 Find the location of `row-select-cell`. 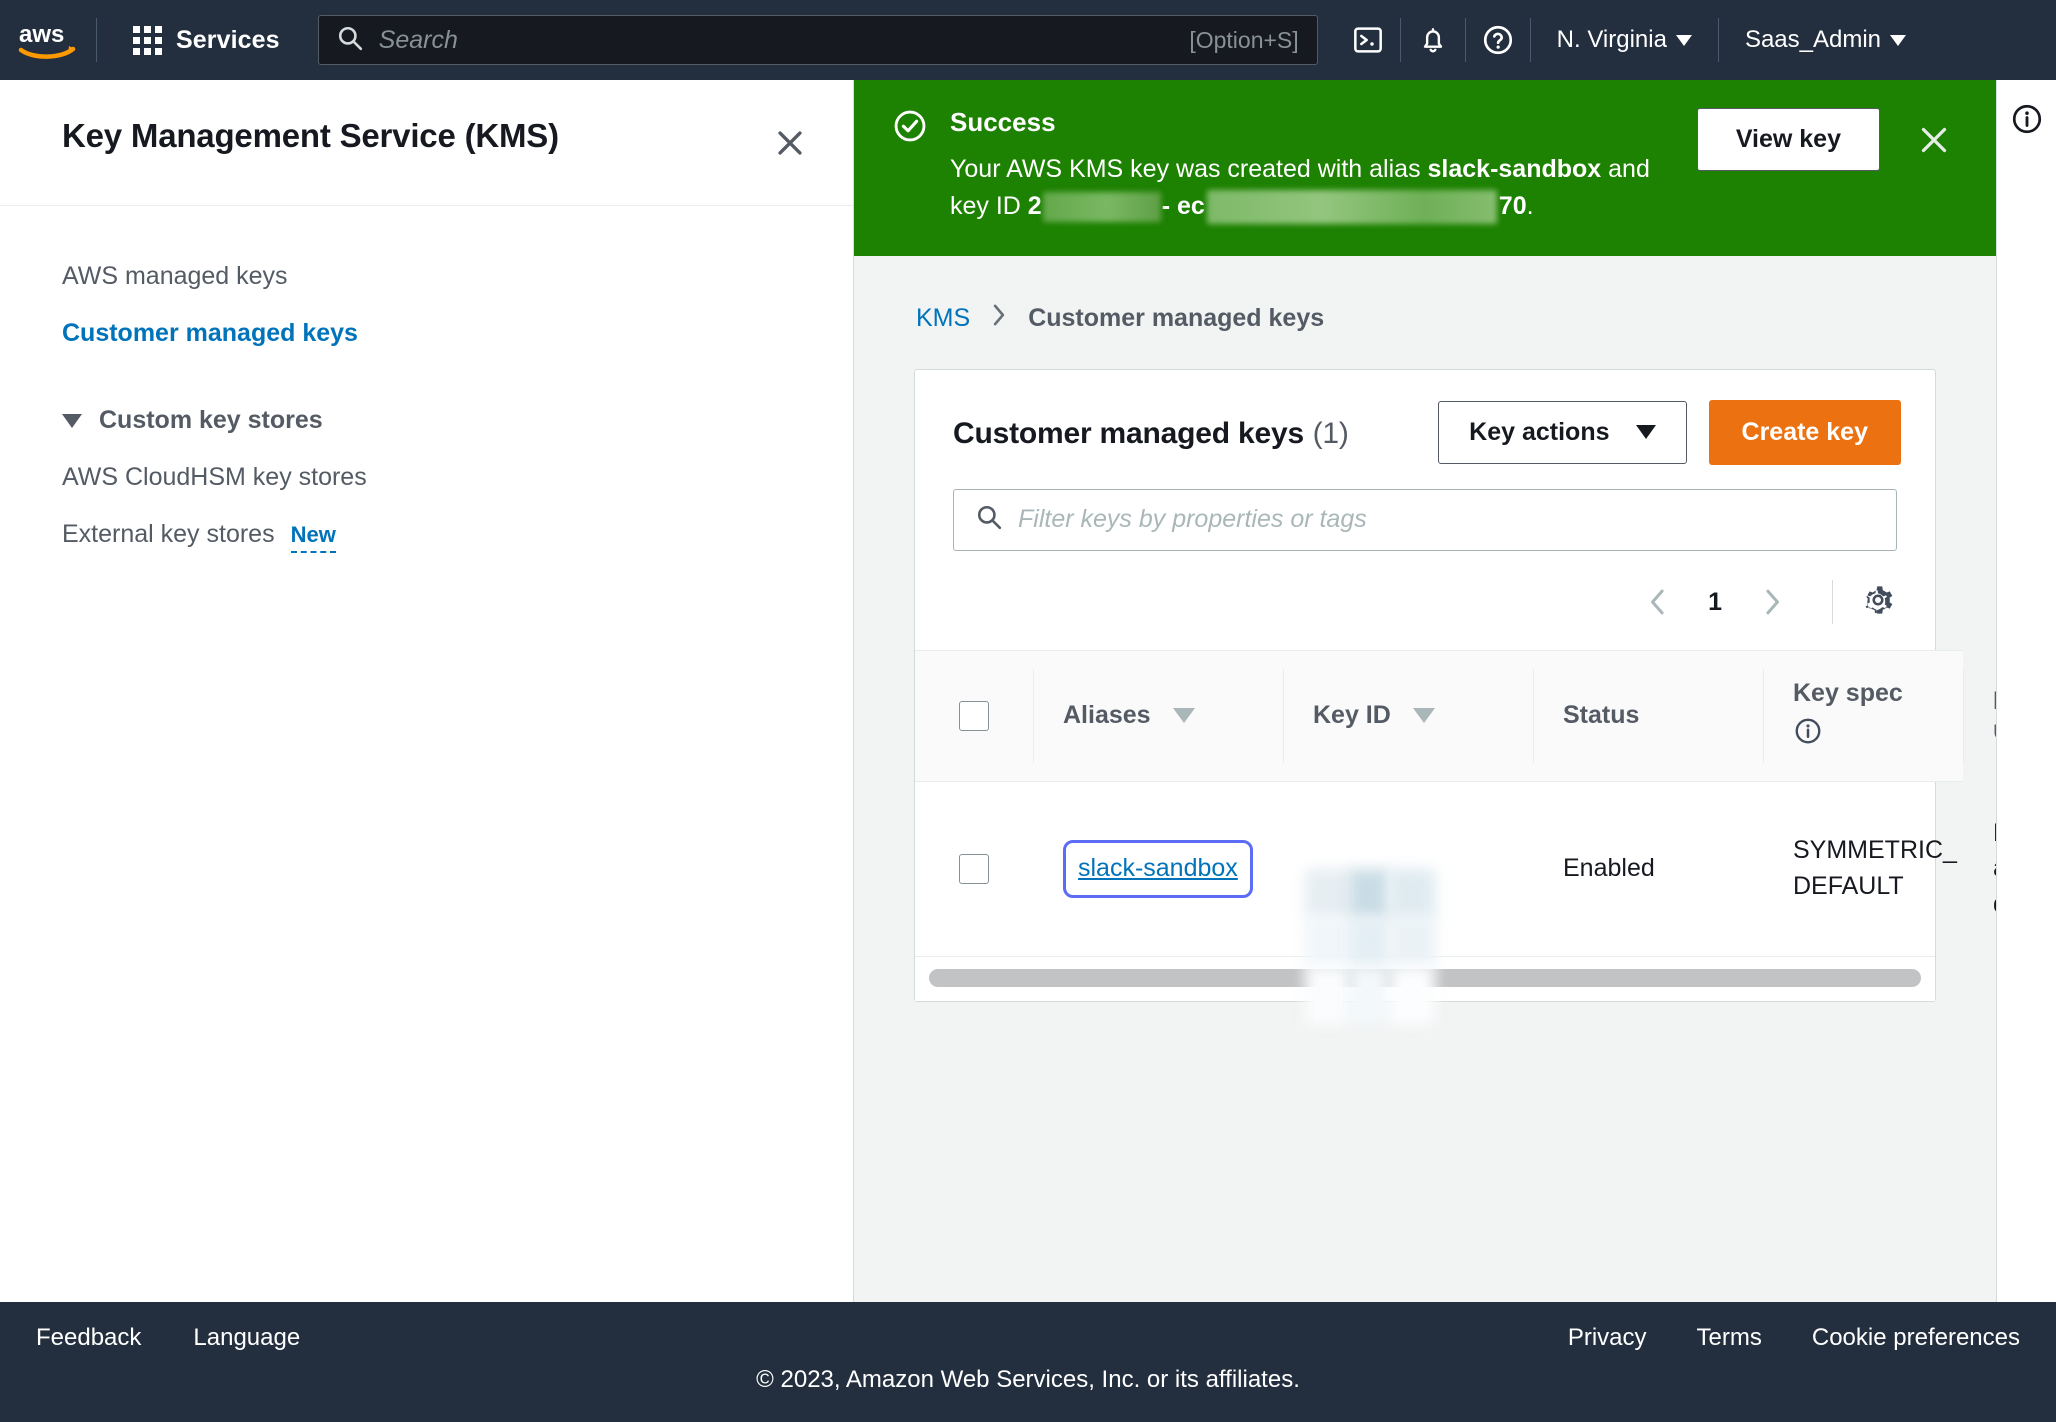

row-select-cell is located at coordinates (974, 868).